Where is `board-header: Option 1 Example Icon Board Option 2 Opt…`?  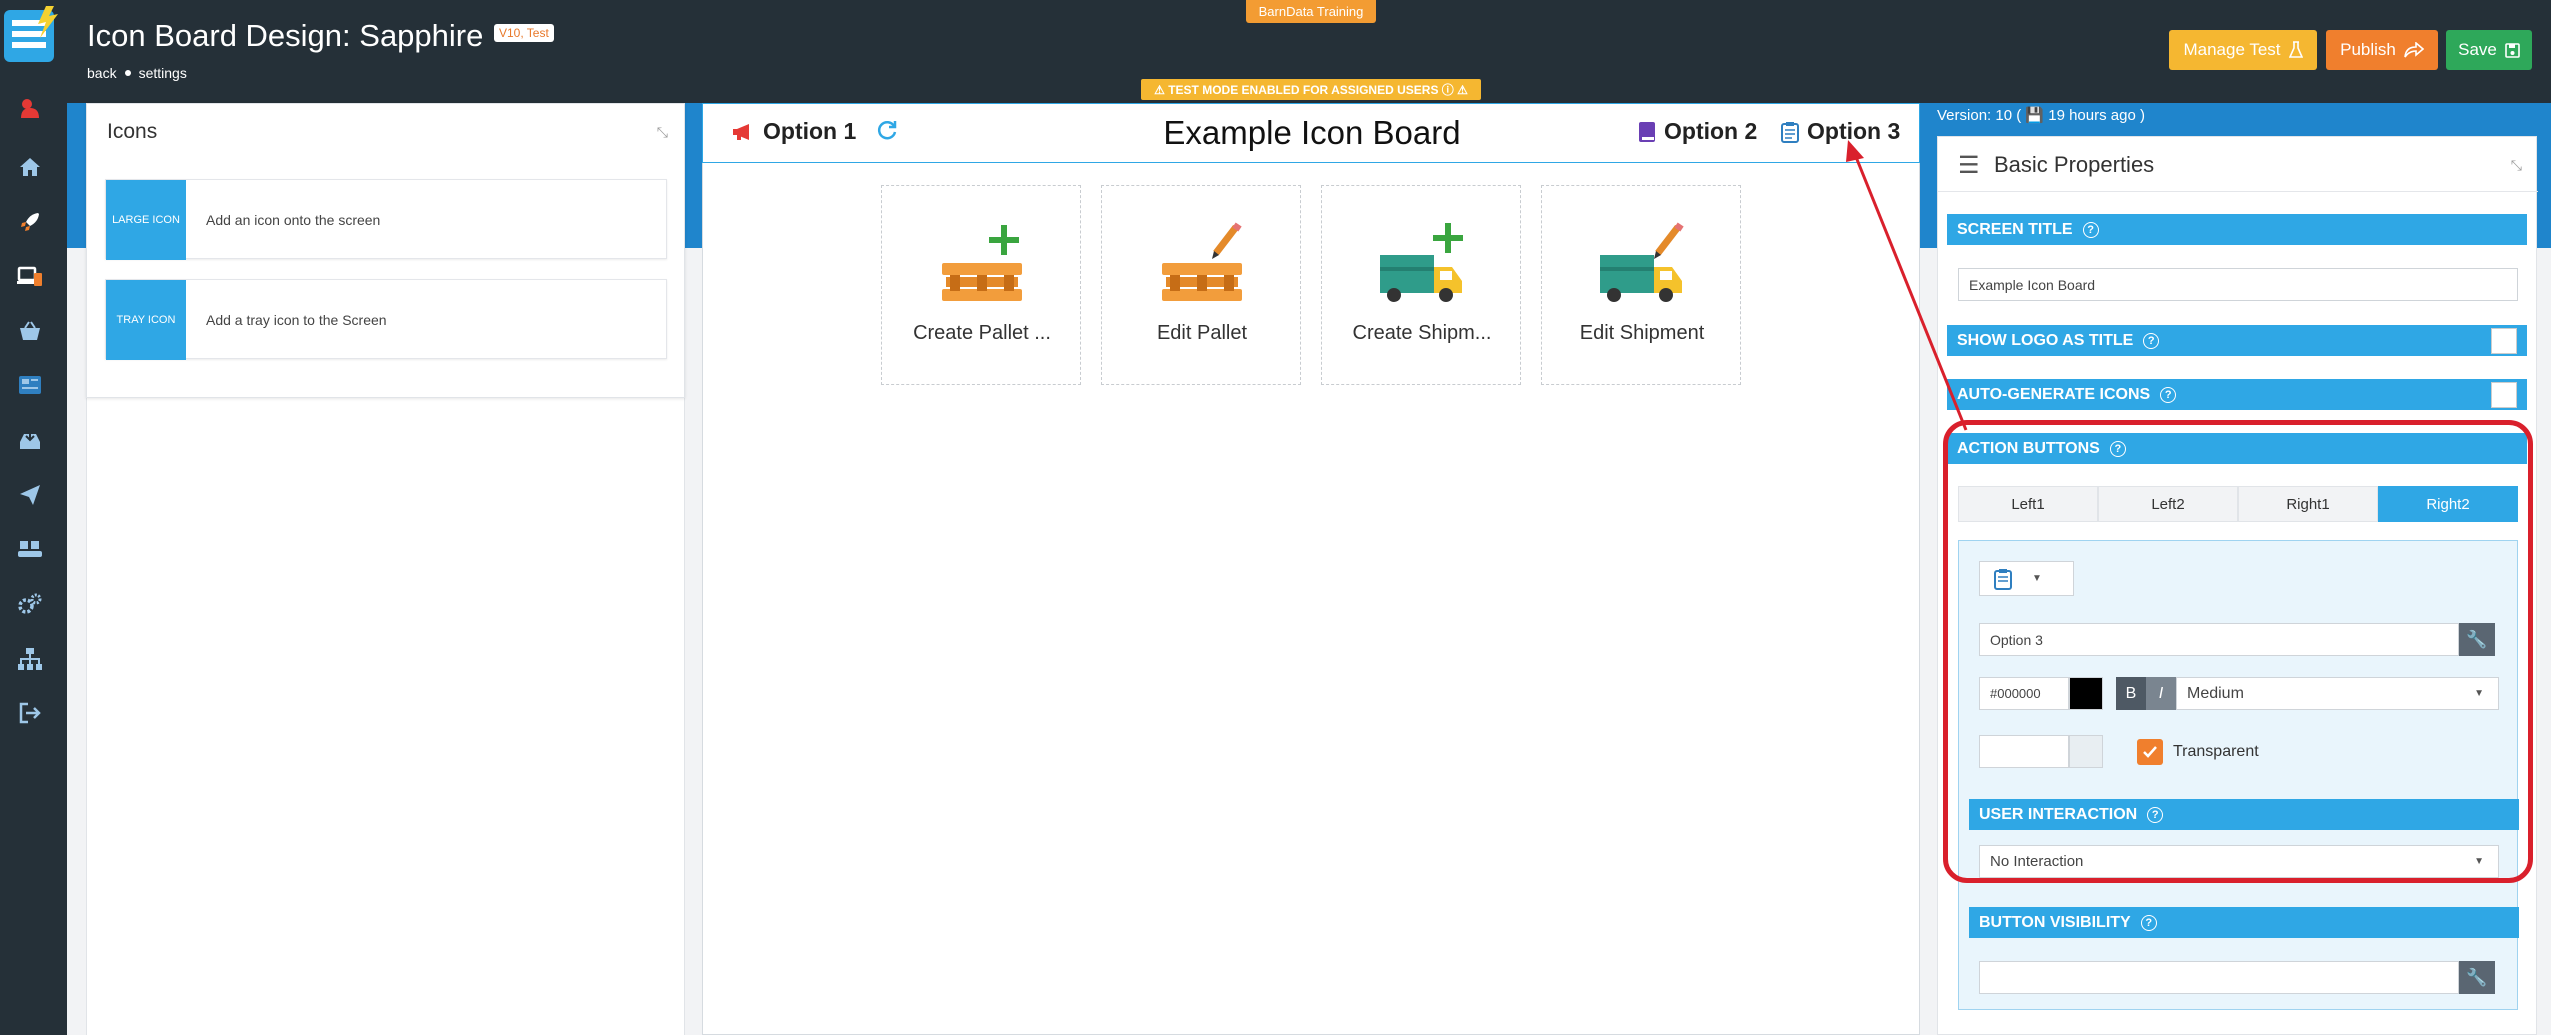
board-header: Option 1 Example Icon Board Option 2 Opt… is located at coordinates (1311, 133).